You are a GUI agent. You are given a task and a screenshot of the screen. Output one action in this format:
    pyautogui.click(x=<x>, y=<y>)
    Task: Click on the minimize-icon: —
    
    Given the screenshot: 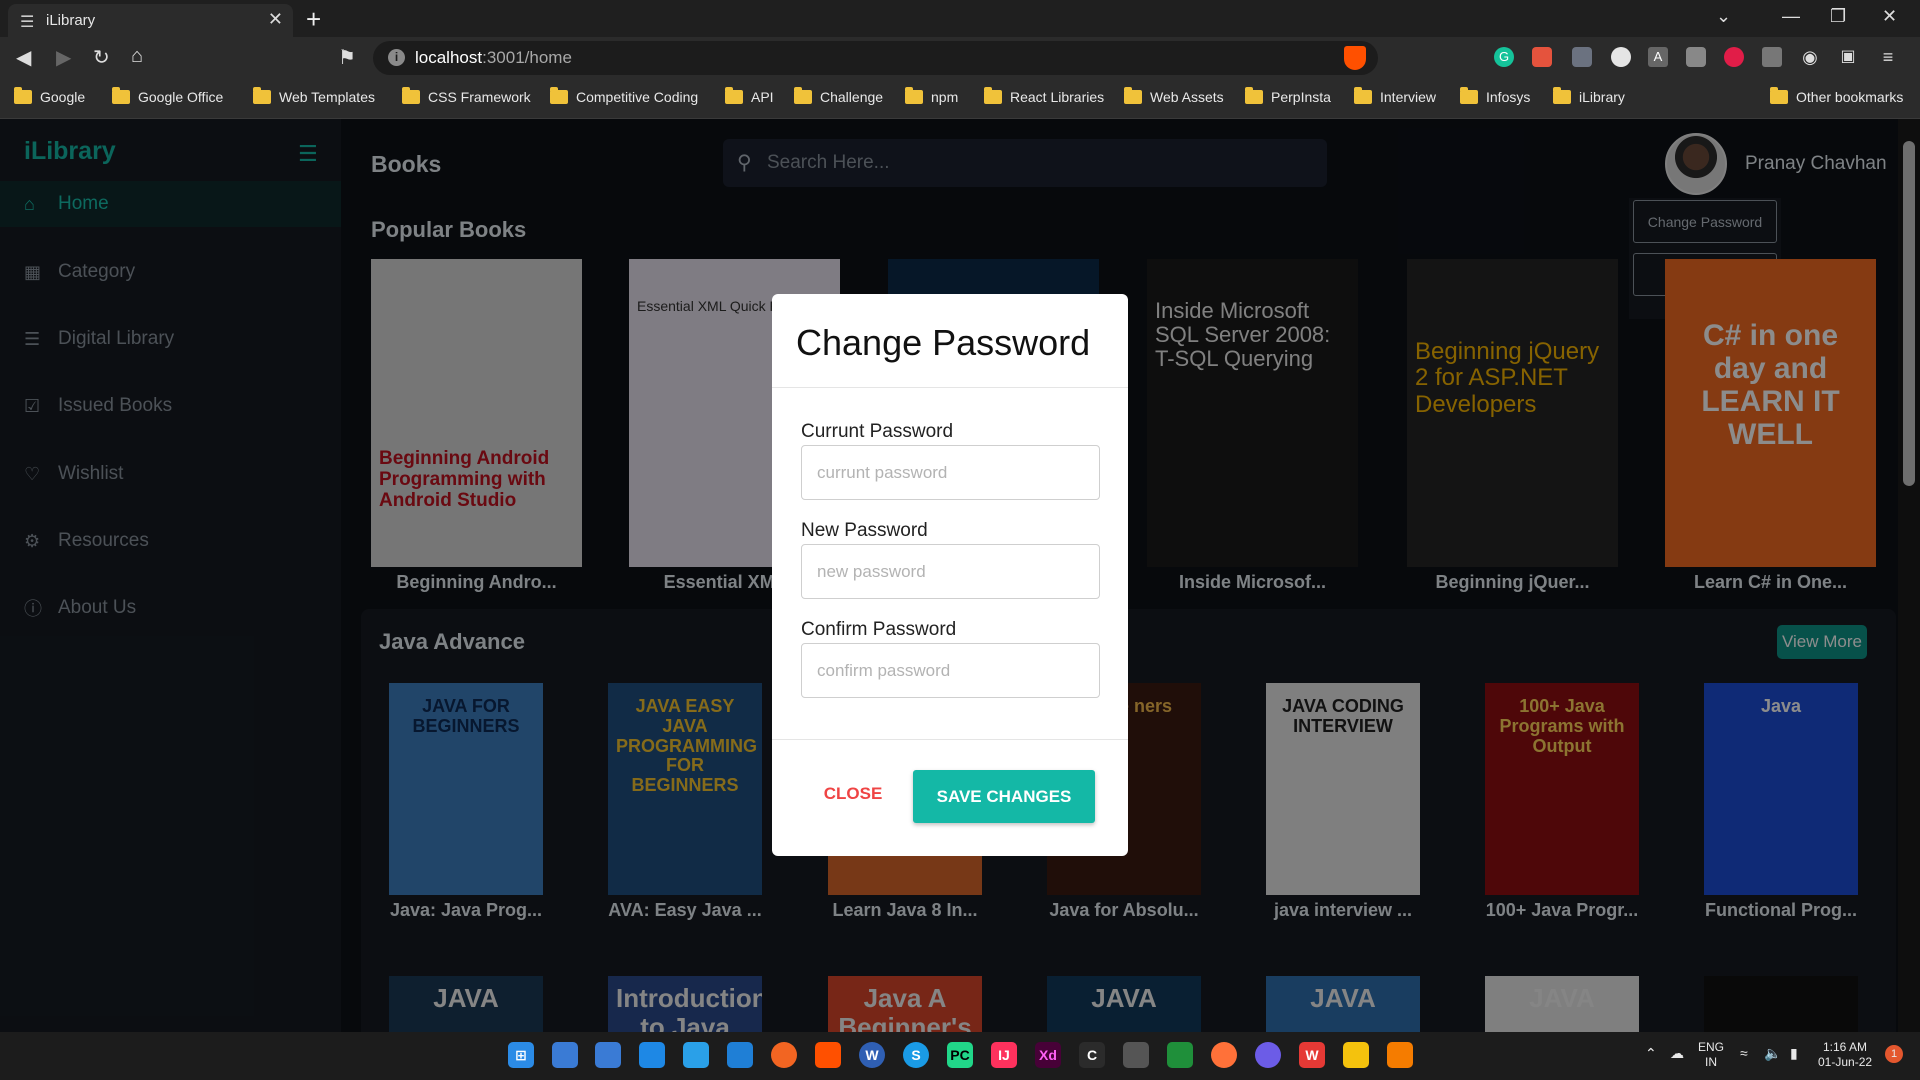 What is the action you would take?
    pyautogui.click(x=1791, y=16)
    